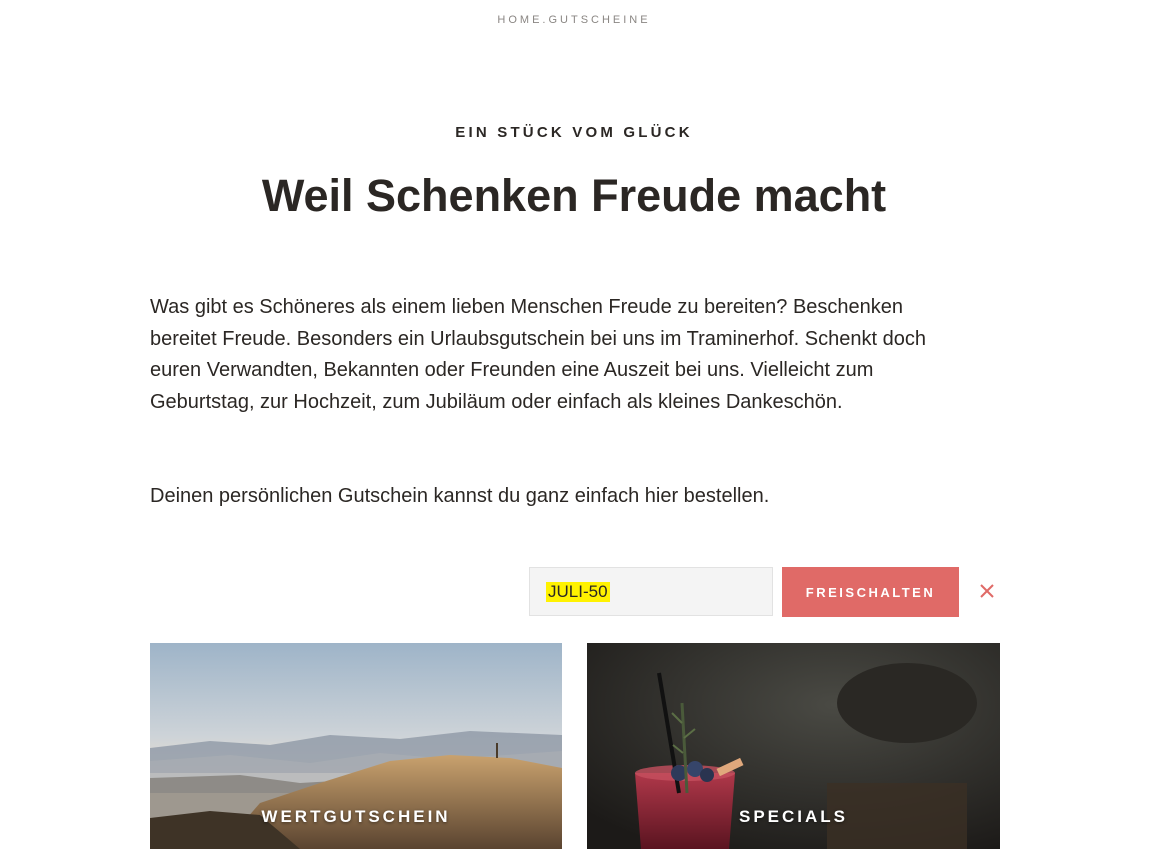 The height and width of the screenshot is (849, 1170). What do you see at coordinates (793, 816) in the screenshot?
I see `card-label-specials: SPECIALS` at bounding box center [793, 816].